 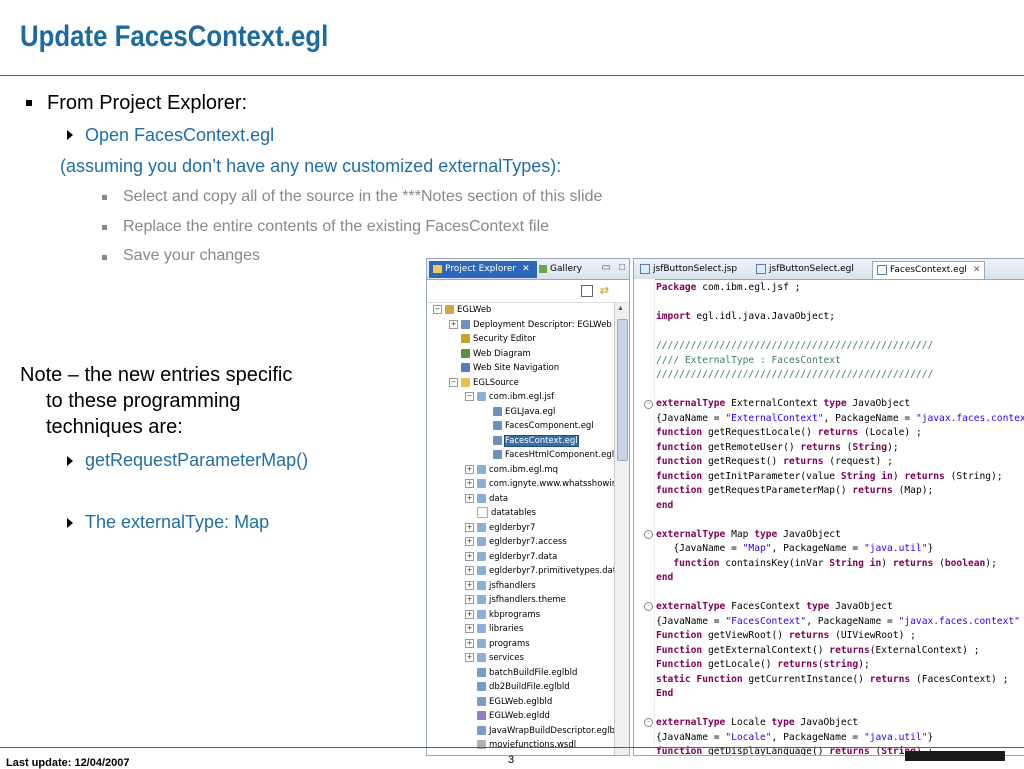 What do you see at coordinates (500, 513) in the screenshot?
I see `tree-item: datatables` at bounding box center [500, 513].